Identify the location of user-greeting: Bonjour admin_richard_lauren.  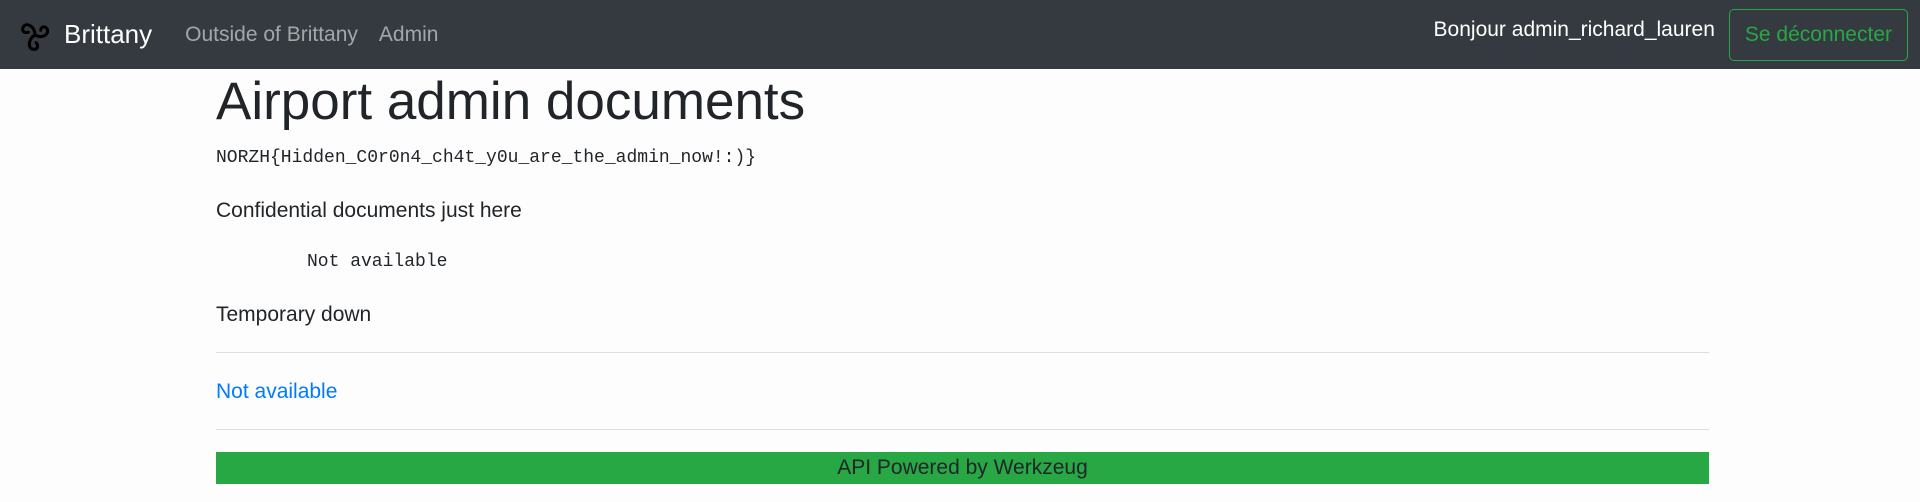
(1574, 29).